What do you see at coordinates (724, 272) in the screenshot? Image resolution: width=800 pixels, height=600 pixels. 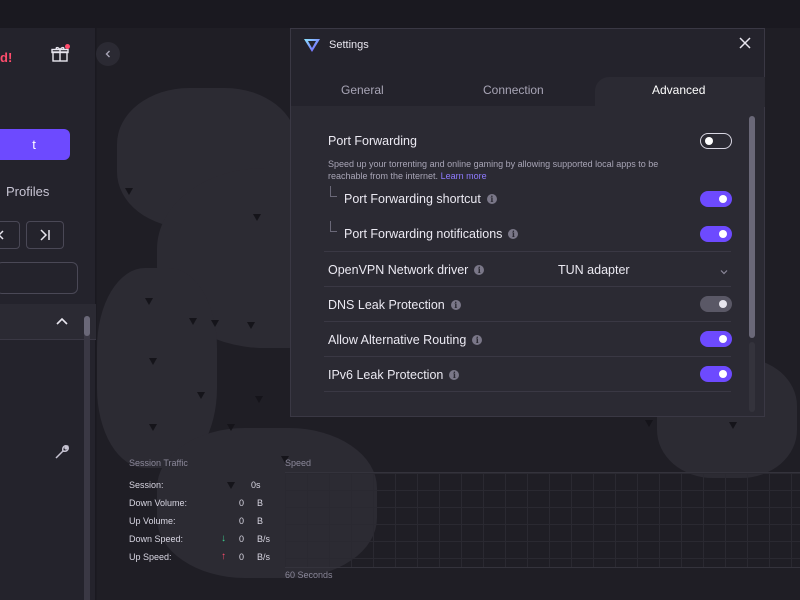 I see `chevron-down-icon` at bounding box center [724, 272].